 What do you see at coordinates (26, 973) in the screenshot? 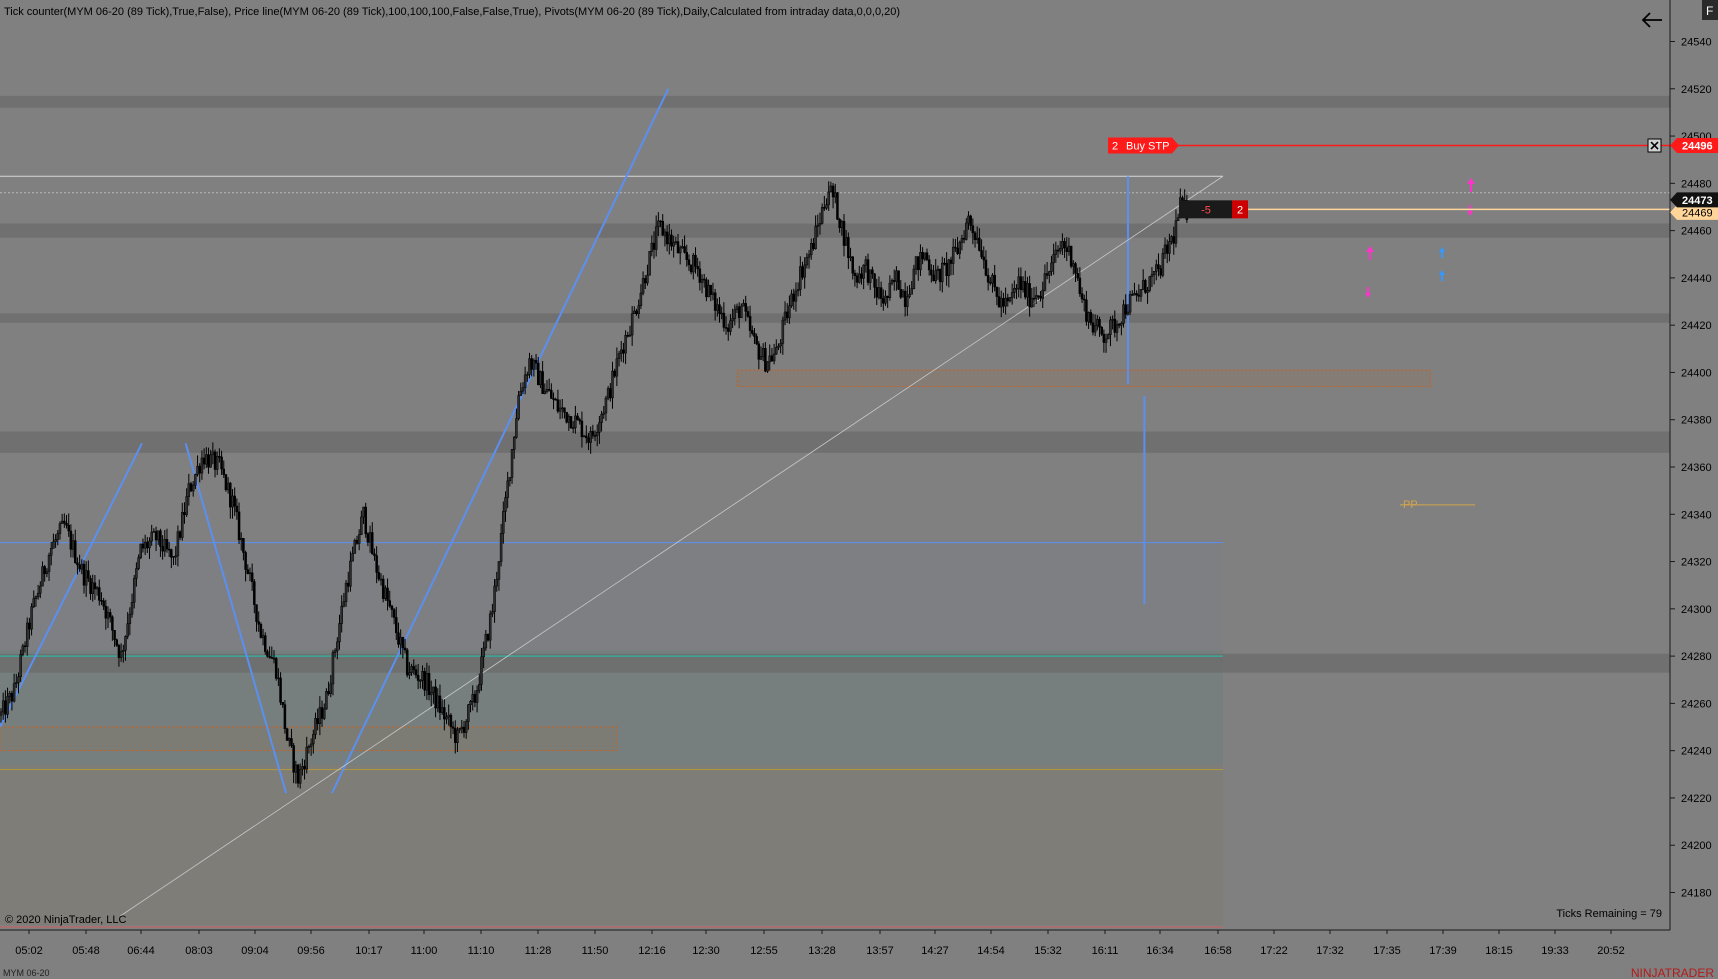
I see `instrument-tab: MYM 06-20` at bounding box center [26, 973].